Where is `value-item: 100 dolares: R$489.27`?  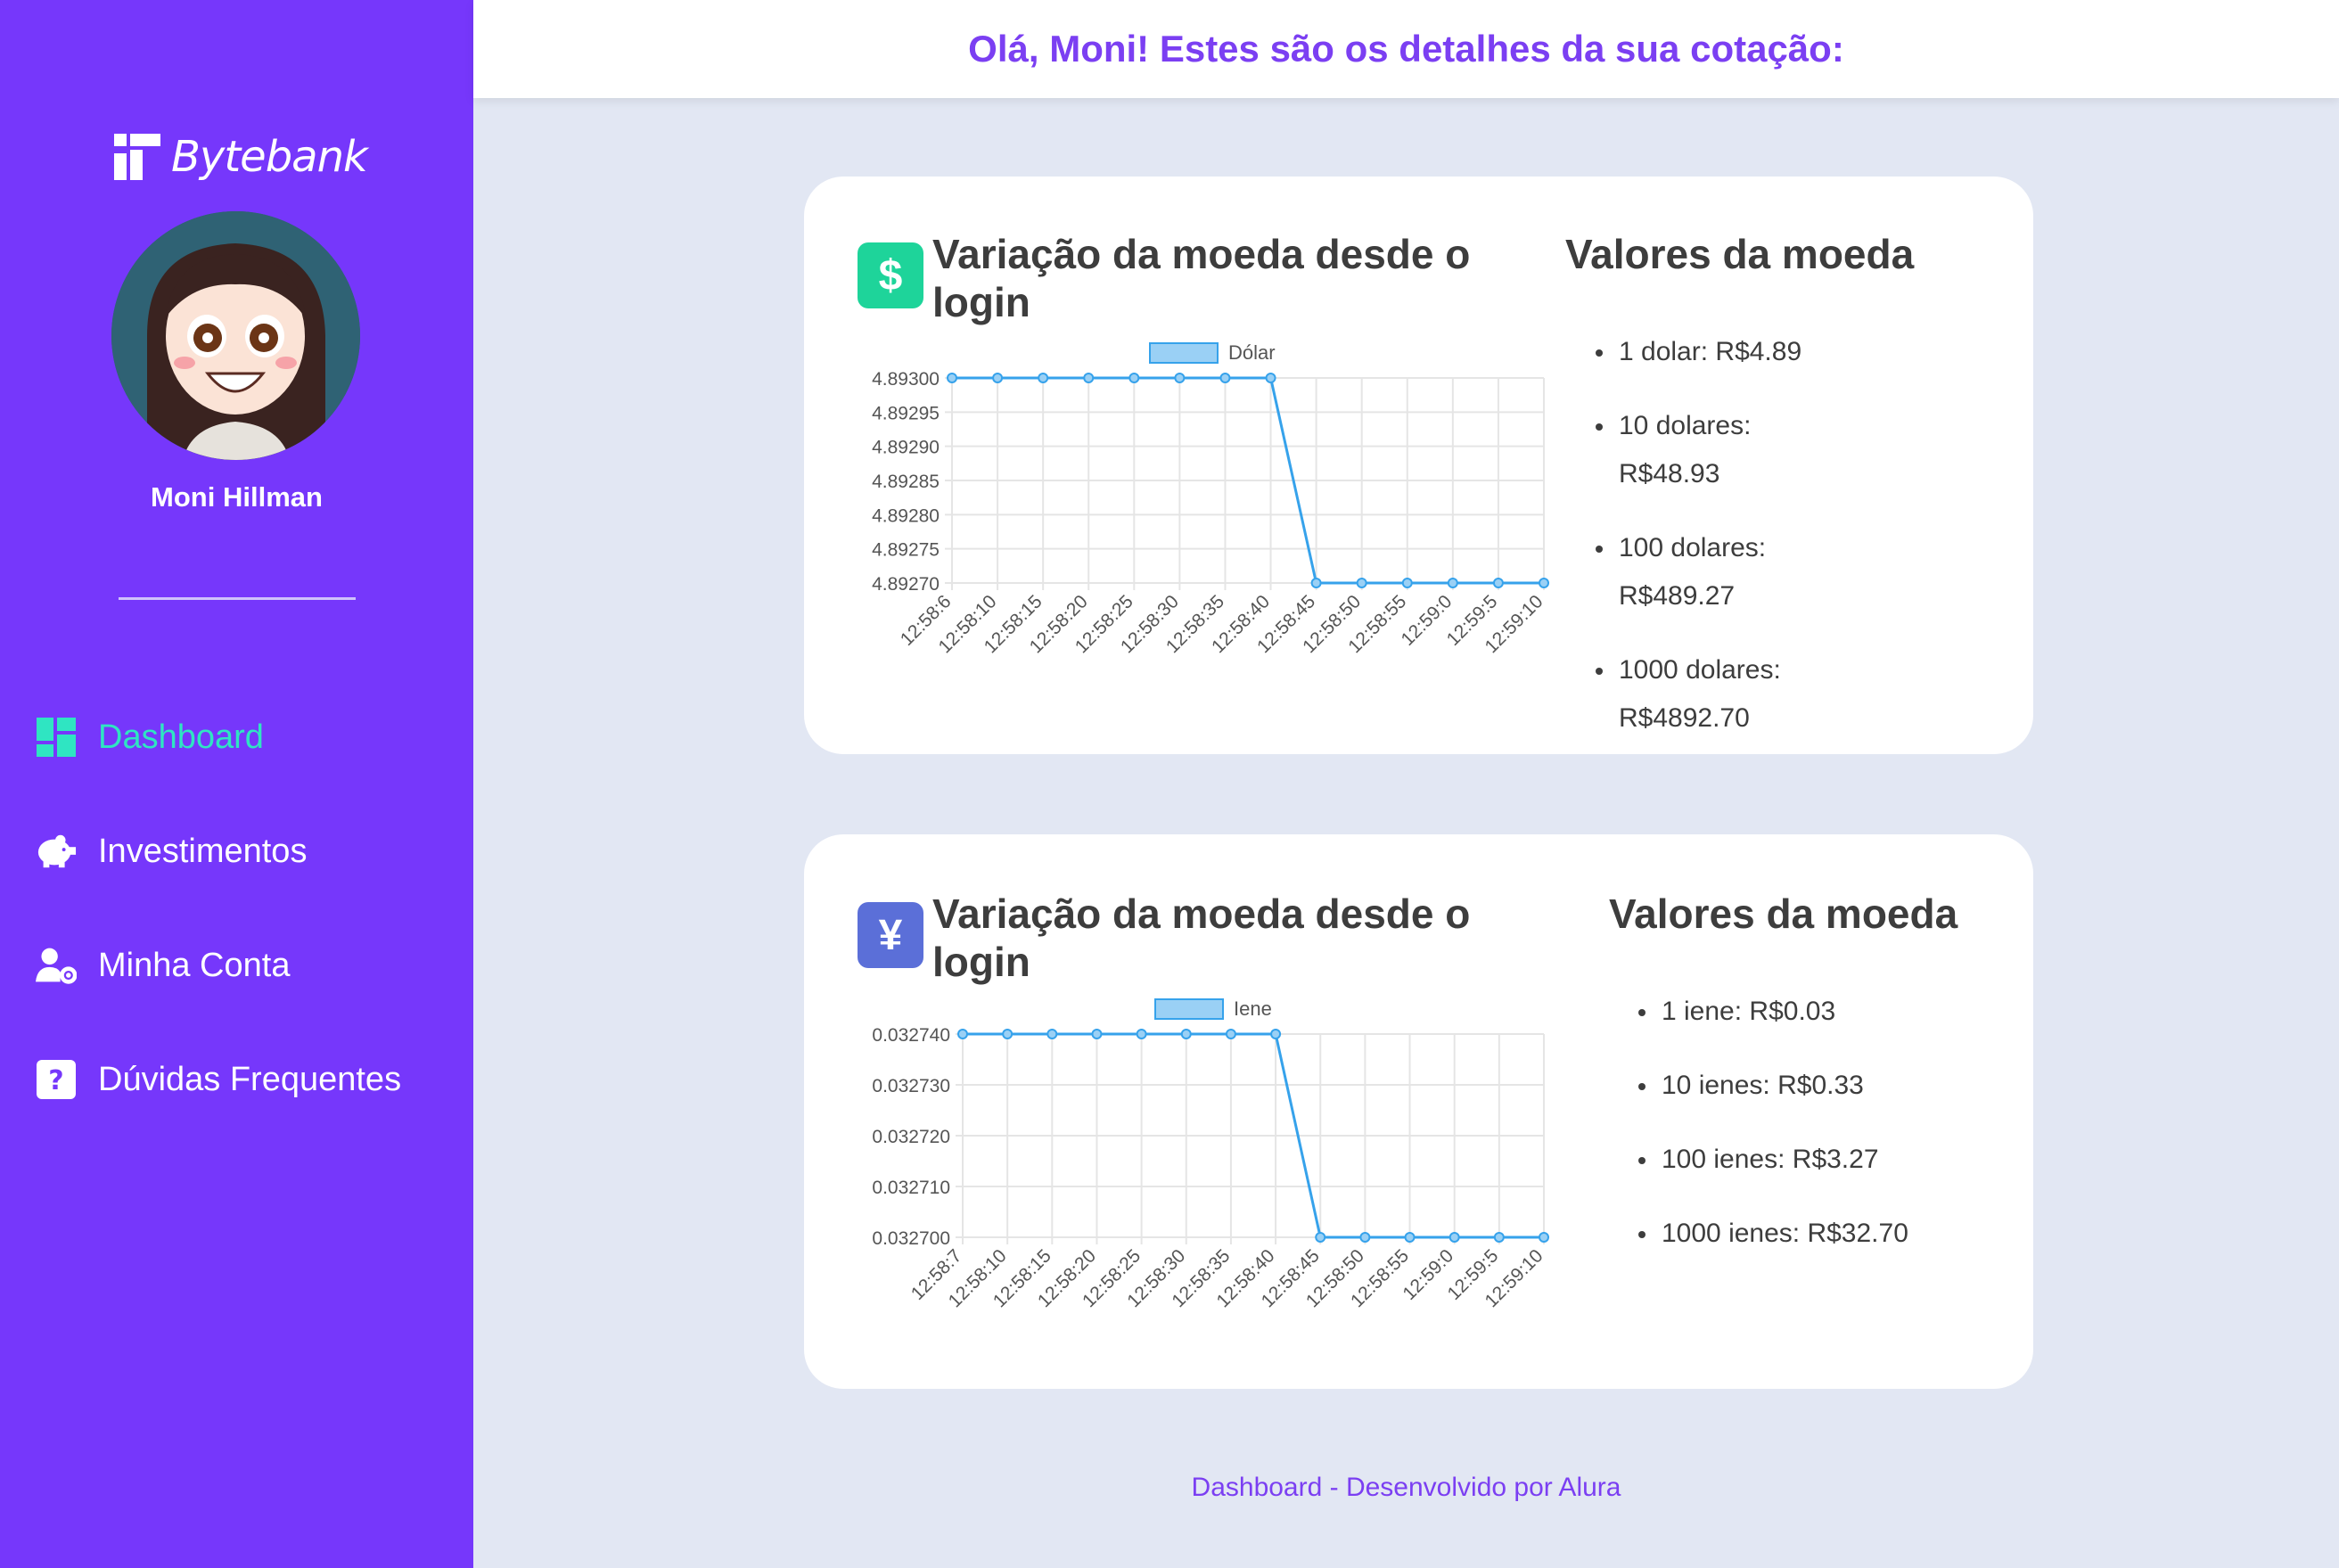 value-item: 100 dolares: R$489.27 is located at coordinates (1711, 572).